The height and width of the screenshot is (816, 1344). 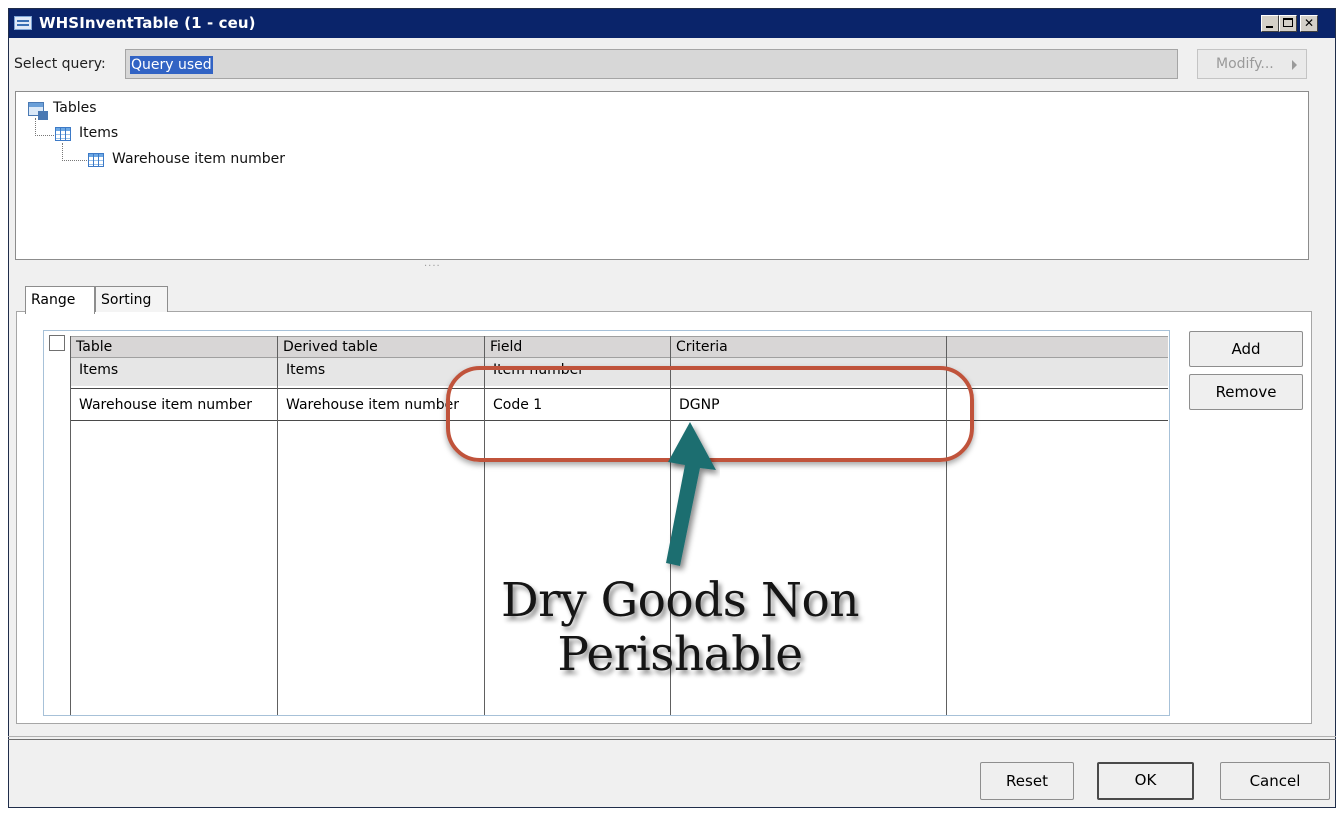 I want to click on submenu-arrow-icon, so click(x=1294, y=65).